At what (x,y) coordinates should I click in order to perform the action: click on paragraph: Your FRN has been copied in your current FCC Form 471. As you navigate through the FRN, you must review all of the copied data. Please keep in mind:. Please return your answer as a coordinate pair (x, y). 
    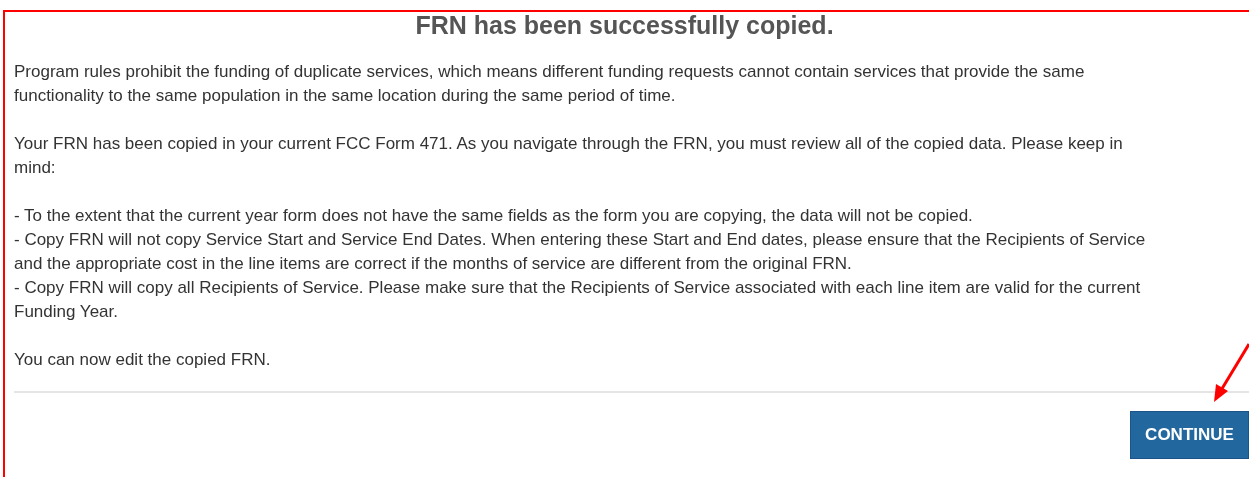
    Looking at the image, I should click on (569, 156).